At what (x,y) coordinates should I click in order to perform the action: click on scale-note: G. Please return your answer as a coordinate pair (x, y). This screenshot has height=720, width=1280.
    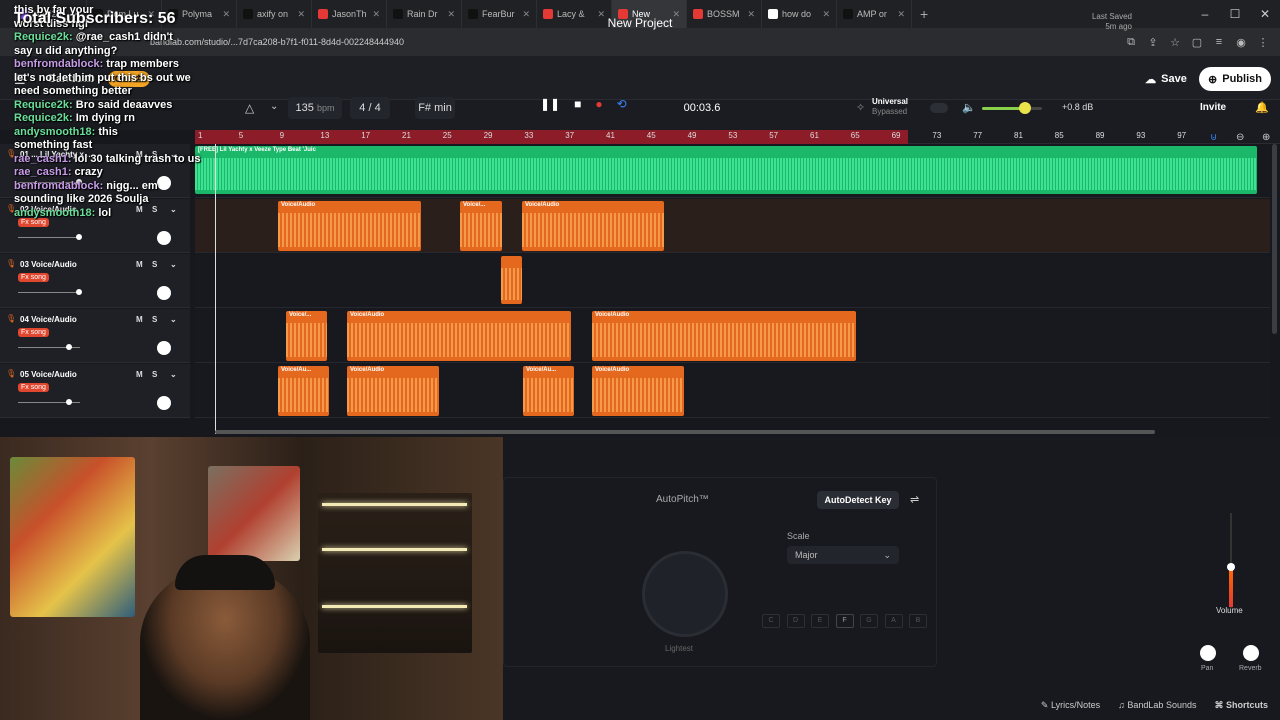
    Looking at the image, I should click on (869, 621).